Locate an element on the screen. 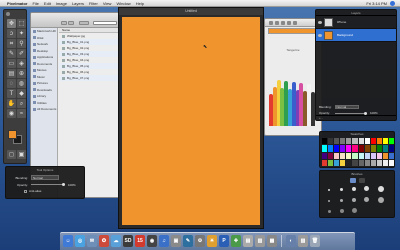 The width and height of the screenshot is (400, 250). pencil-tool-icon: ✐ is located at coordinates (21, 53).